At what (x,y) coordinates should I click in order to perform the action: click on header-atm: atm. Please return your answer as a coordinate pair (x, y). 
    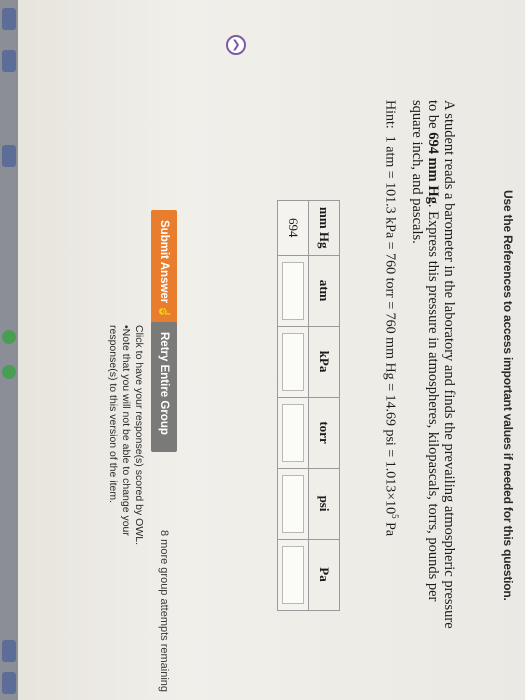
    Looking at the image, I should click on (324, 291).